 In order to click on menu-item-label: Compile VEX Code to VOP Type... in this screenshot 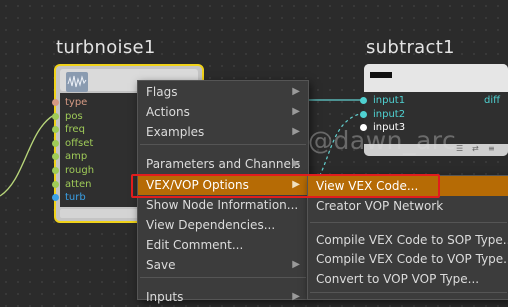, I will do `click(412, 259)`.